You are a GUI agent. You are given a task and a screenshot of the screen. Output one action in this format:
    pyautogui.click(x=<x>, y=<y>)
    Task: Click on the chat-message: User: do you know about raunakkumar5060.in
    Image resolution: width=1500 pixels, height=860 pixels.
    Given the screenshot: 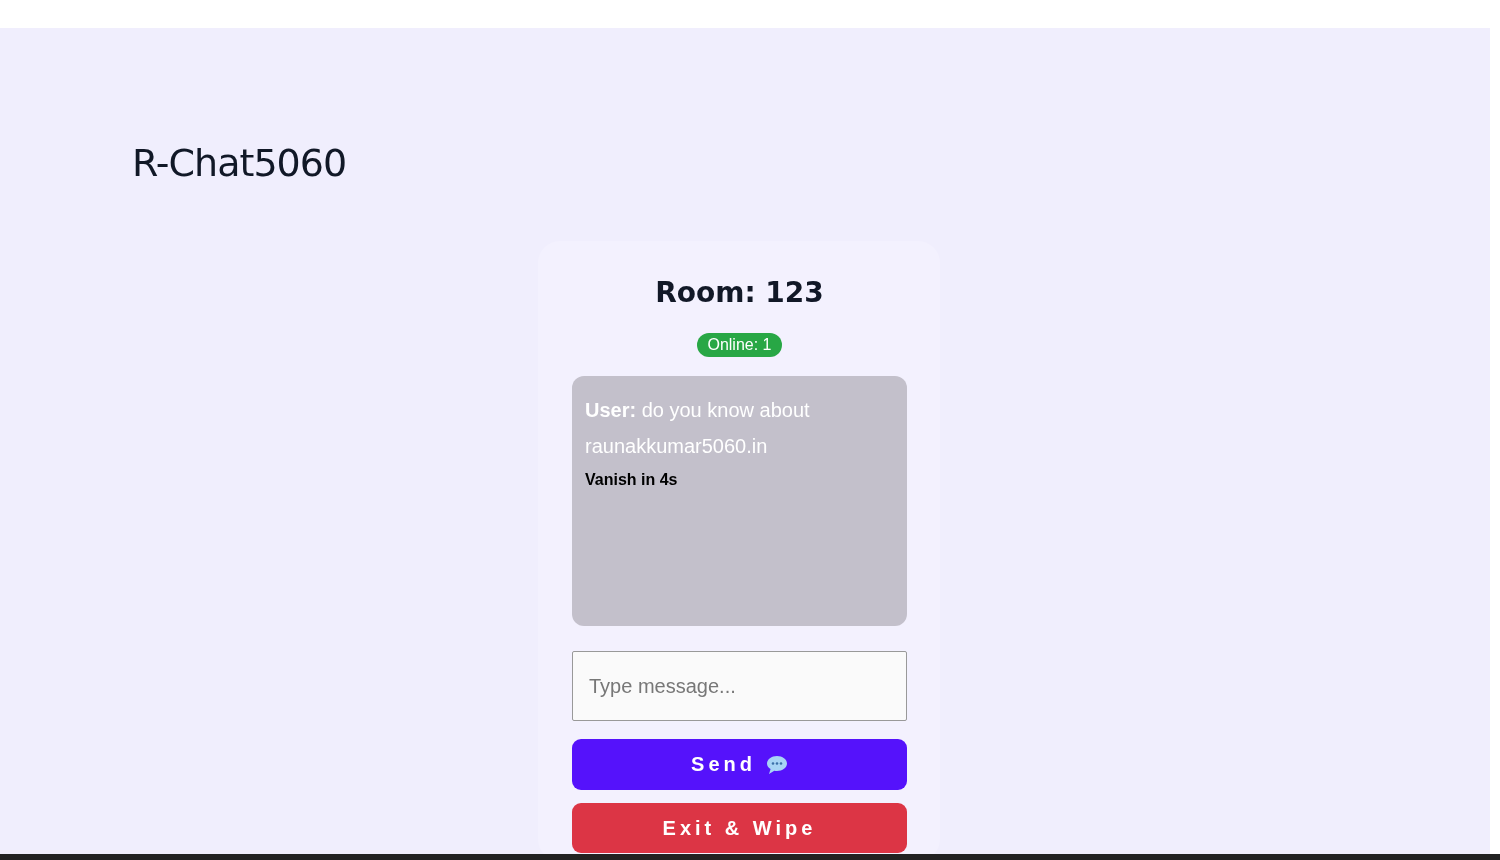 What is the action you would take?
    pyautogui.click(x=698, y=428)
    